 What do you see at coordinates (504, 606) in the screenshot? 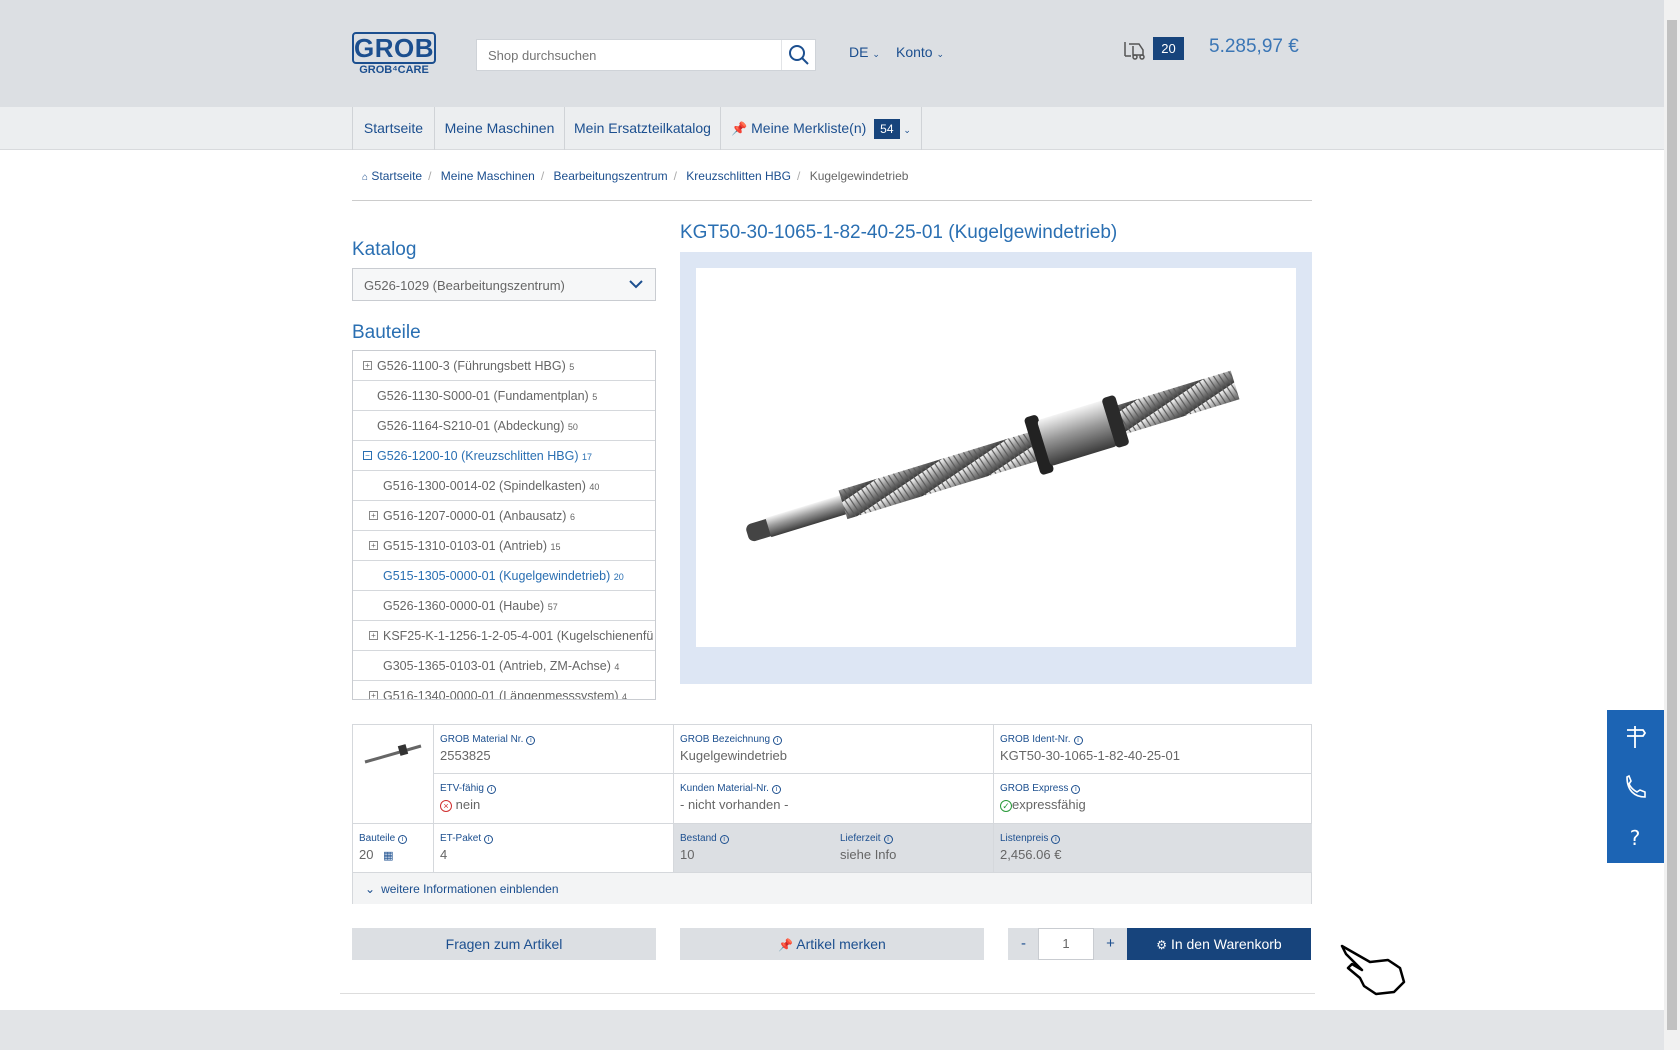
I see `tree-item: G526-1360-0000-01 (Haube) 57` at bounding box center [504, 606].